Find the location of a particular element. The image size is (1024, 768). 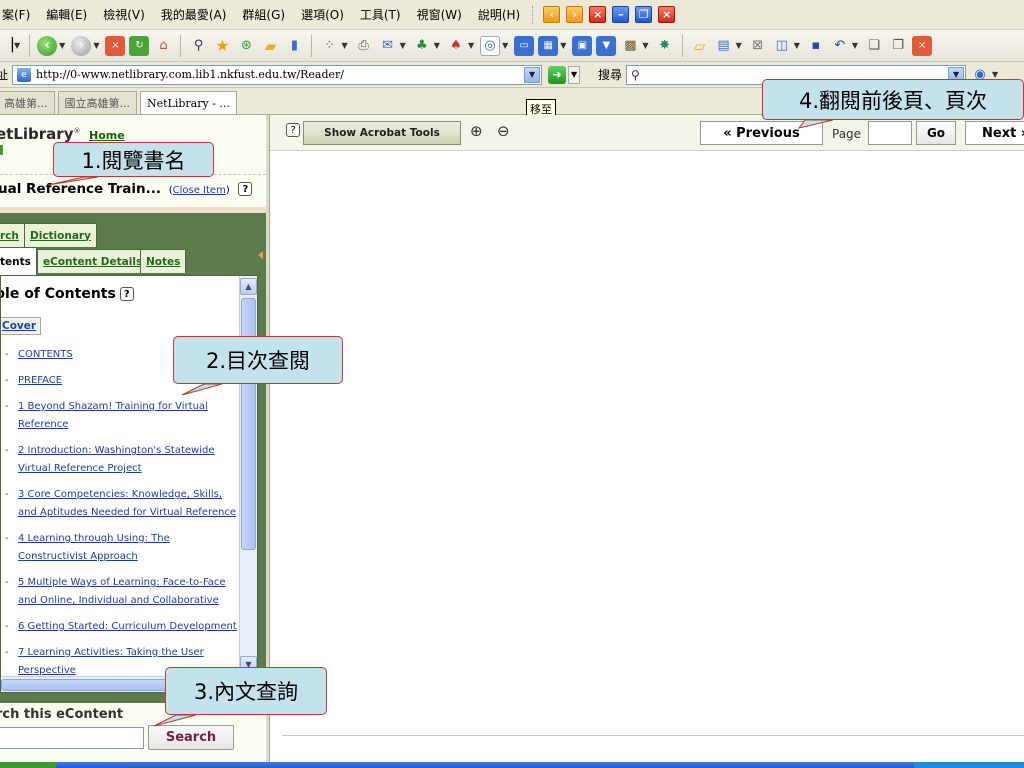

refresh-icon: ↻ is located at coordinates (139, 45).